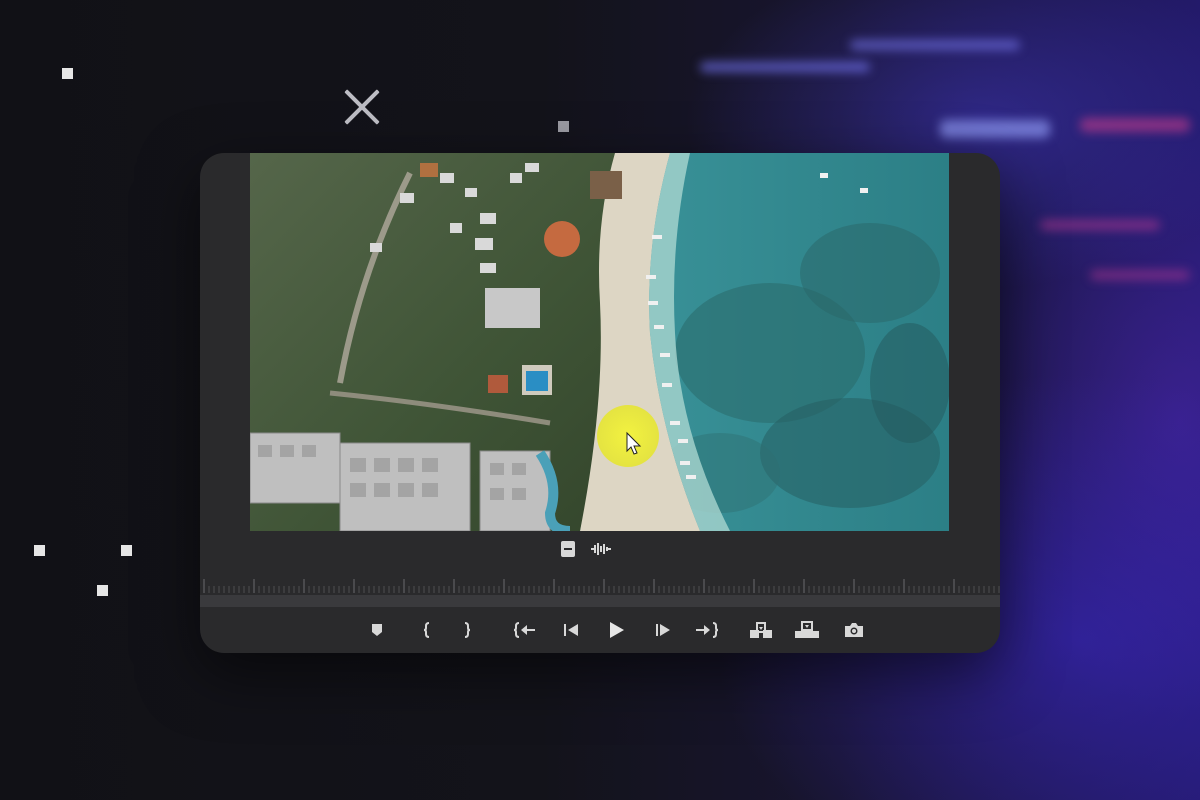  I want to click on go-to-in-icon, so click(524, 630).